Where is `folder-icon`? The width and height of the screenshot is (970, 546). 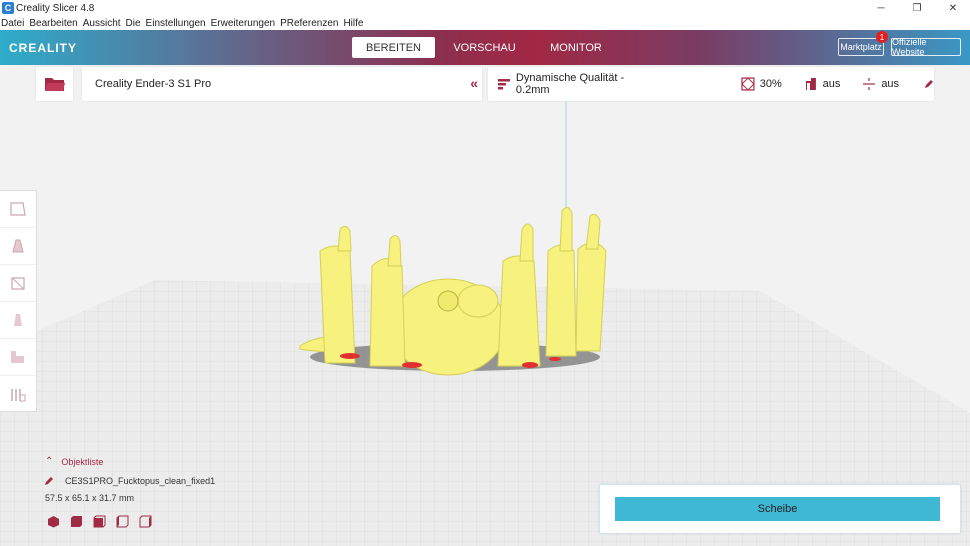
folder-icon is located at coordinates (54, 84).